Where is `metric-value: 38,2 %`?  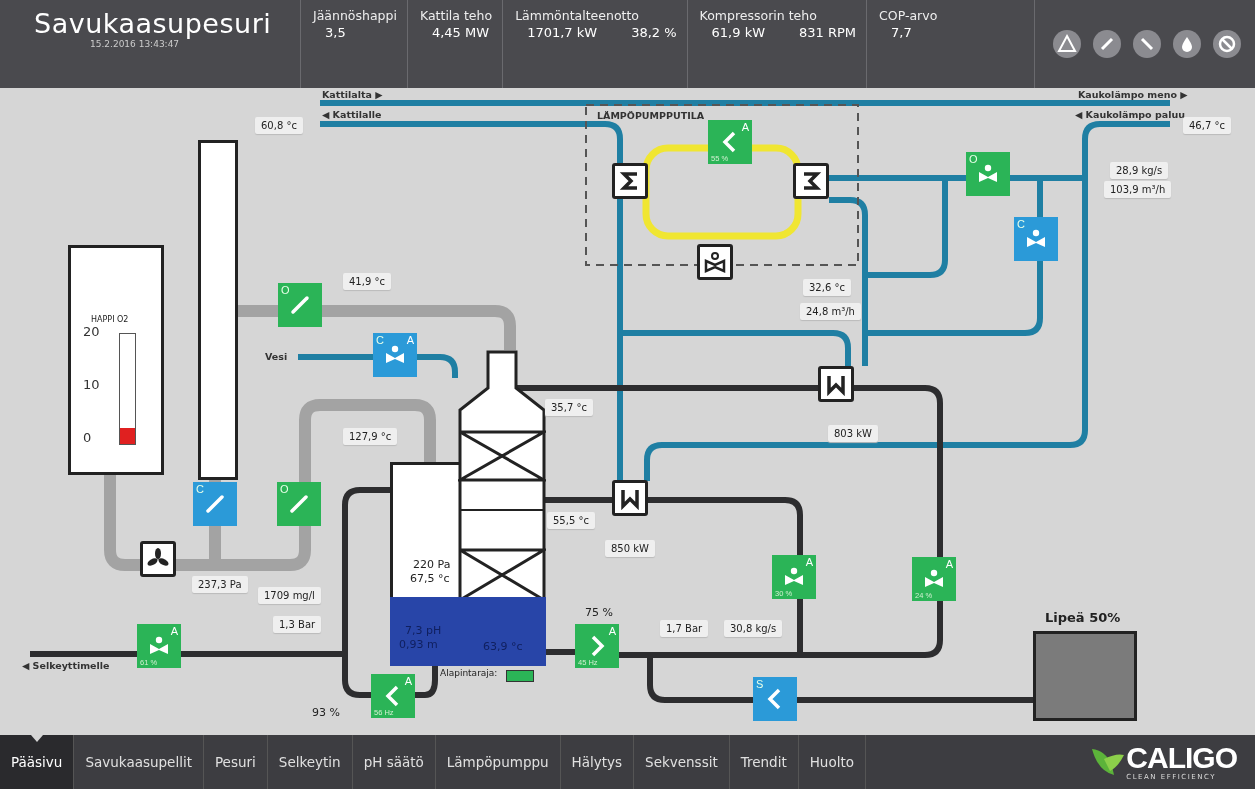
metric-value: 38,2 % is located at coordinates (653, 32).